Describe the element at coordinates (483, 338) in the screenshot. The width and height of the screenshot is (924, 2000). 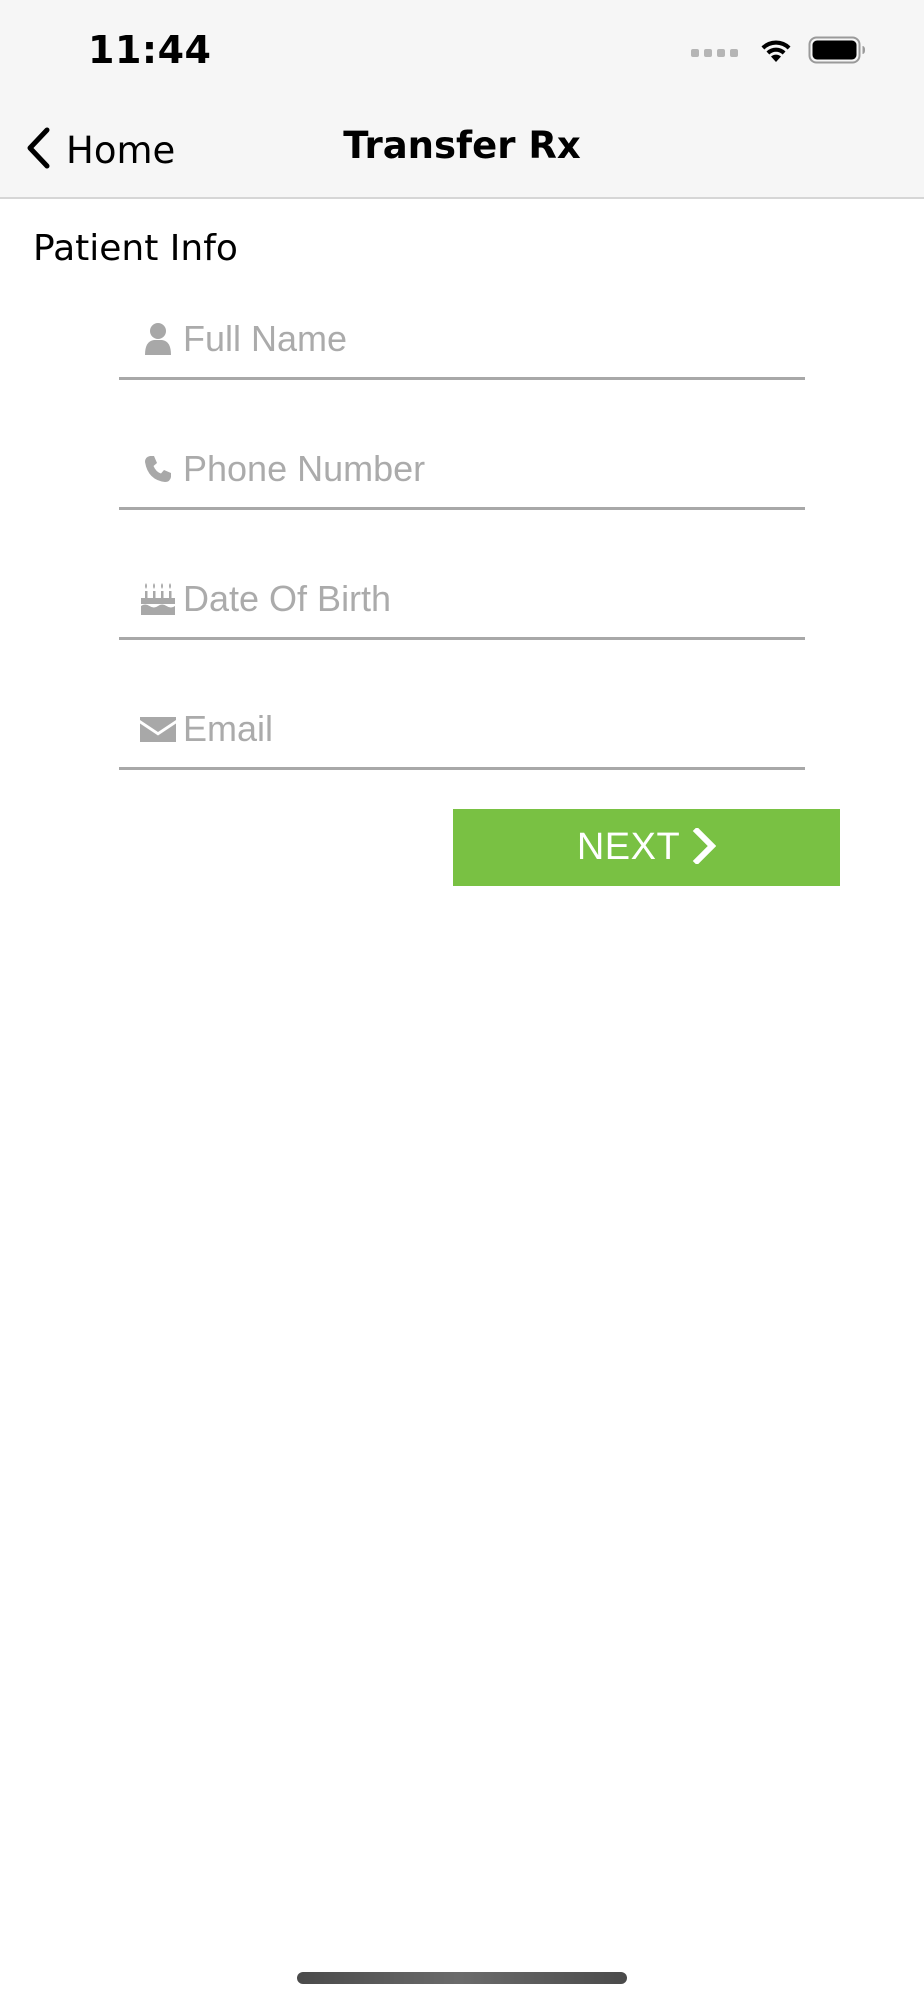
I see `full-name-input` at that location.